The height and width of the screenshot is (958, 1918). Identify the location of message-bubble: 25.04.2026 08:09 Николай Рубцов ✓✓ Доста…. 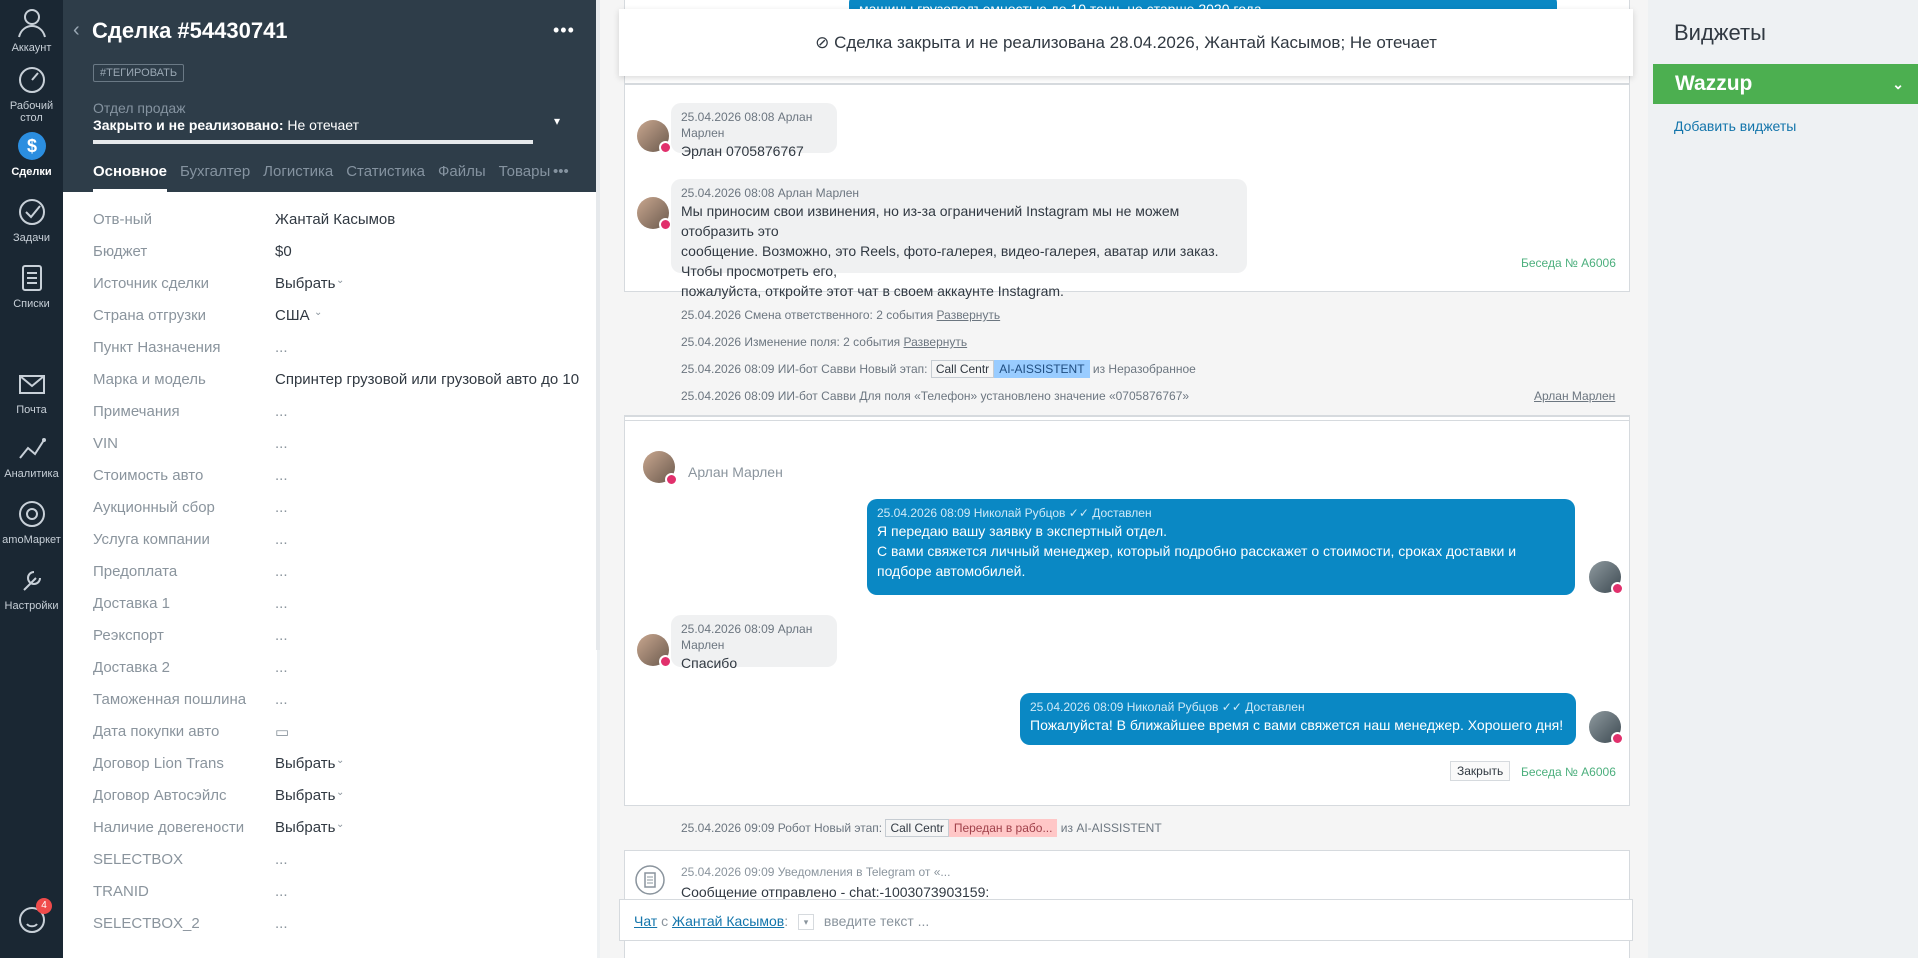
(1221, 547).